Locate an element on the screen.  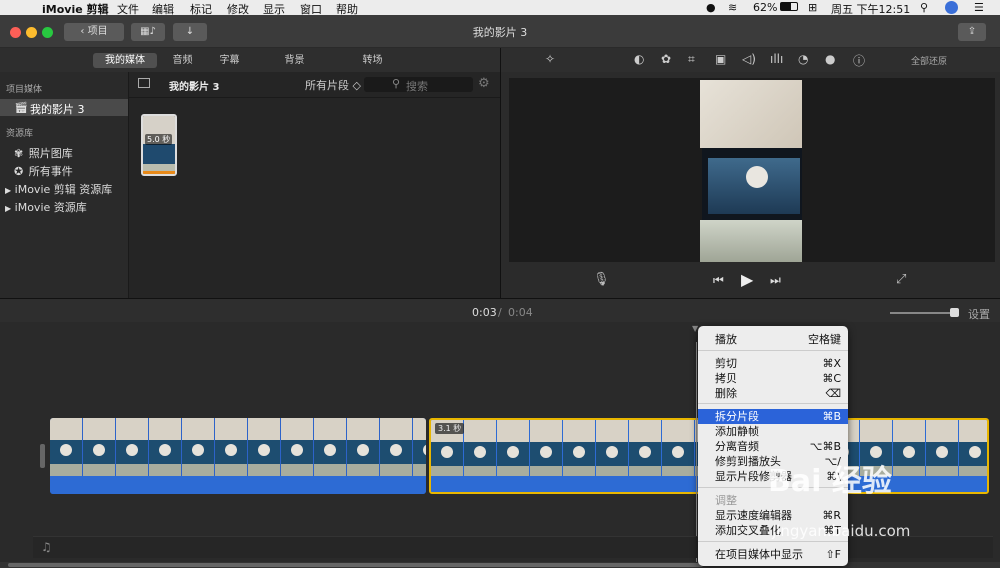
used-clip-bar is located at coordinates (159, 172).